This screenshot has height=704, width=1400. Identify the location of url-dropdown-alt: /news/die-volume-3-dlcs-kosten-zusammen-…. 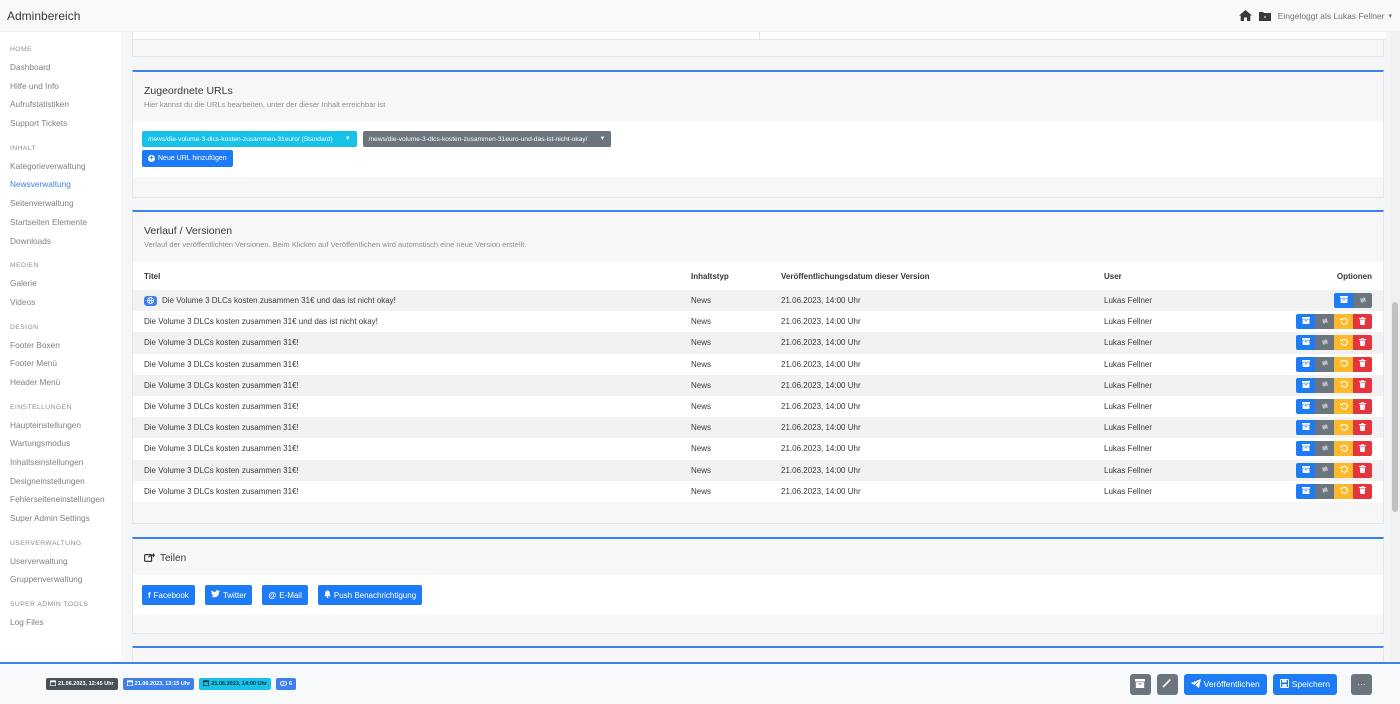
(487, 139).